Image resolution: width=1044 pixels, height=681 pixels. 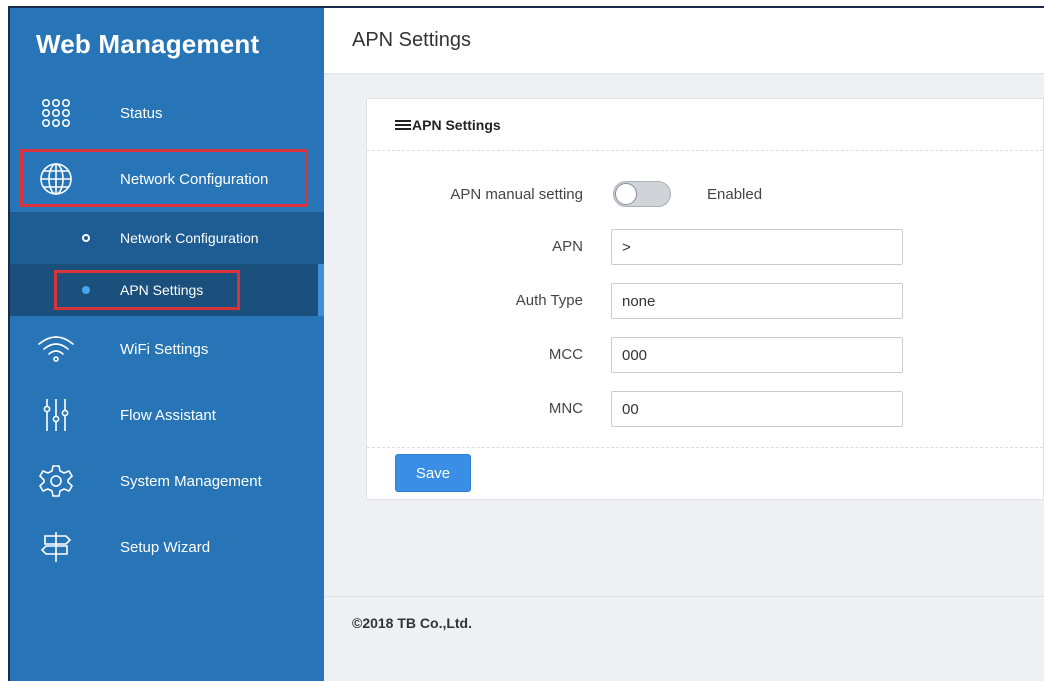 I want to click on panel-footer: Save, so click(x=705, y=473).